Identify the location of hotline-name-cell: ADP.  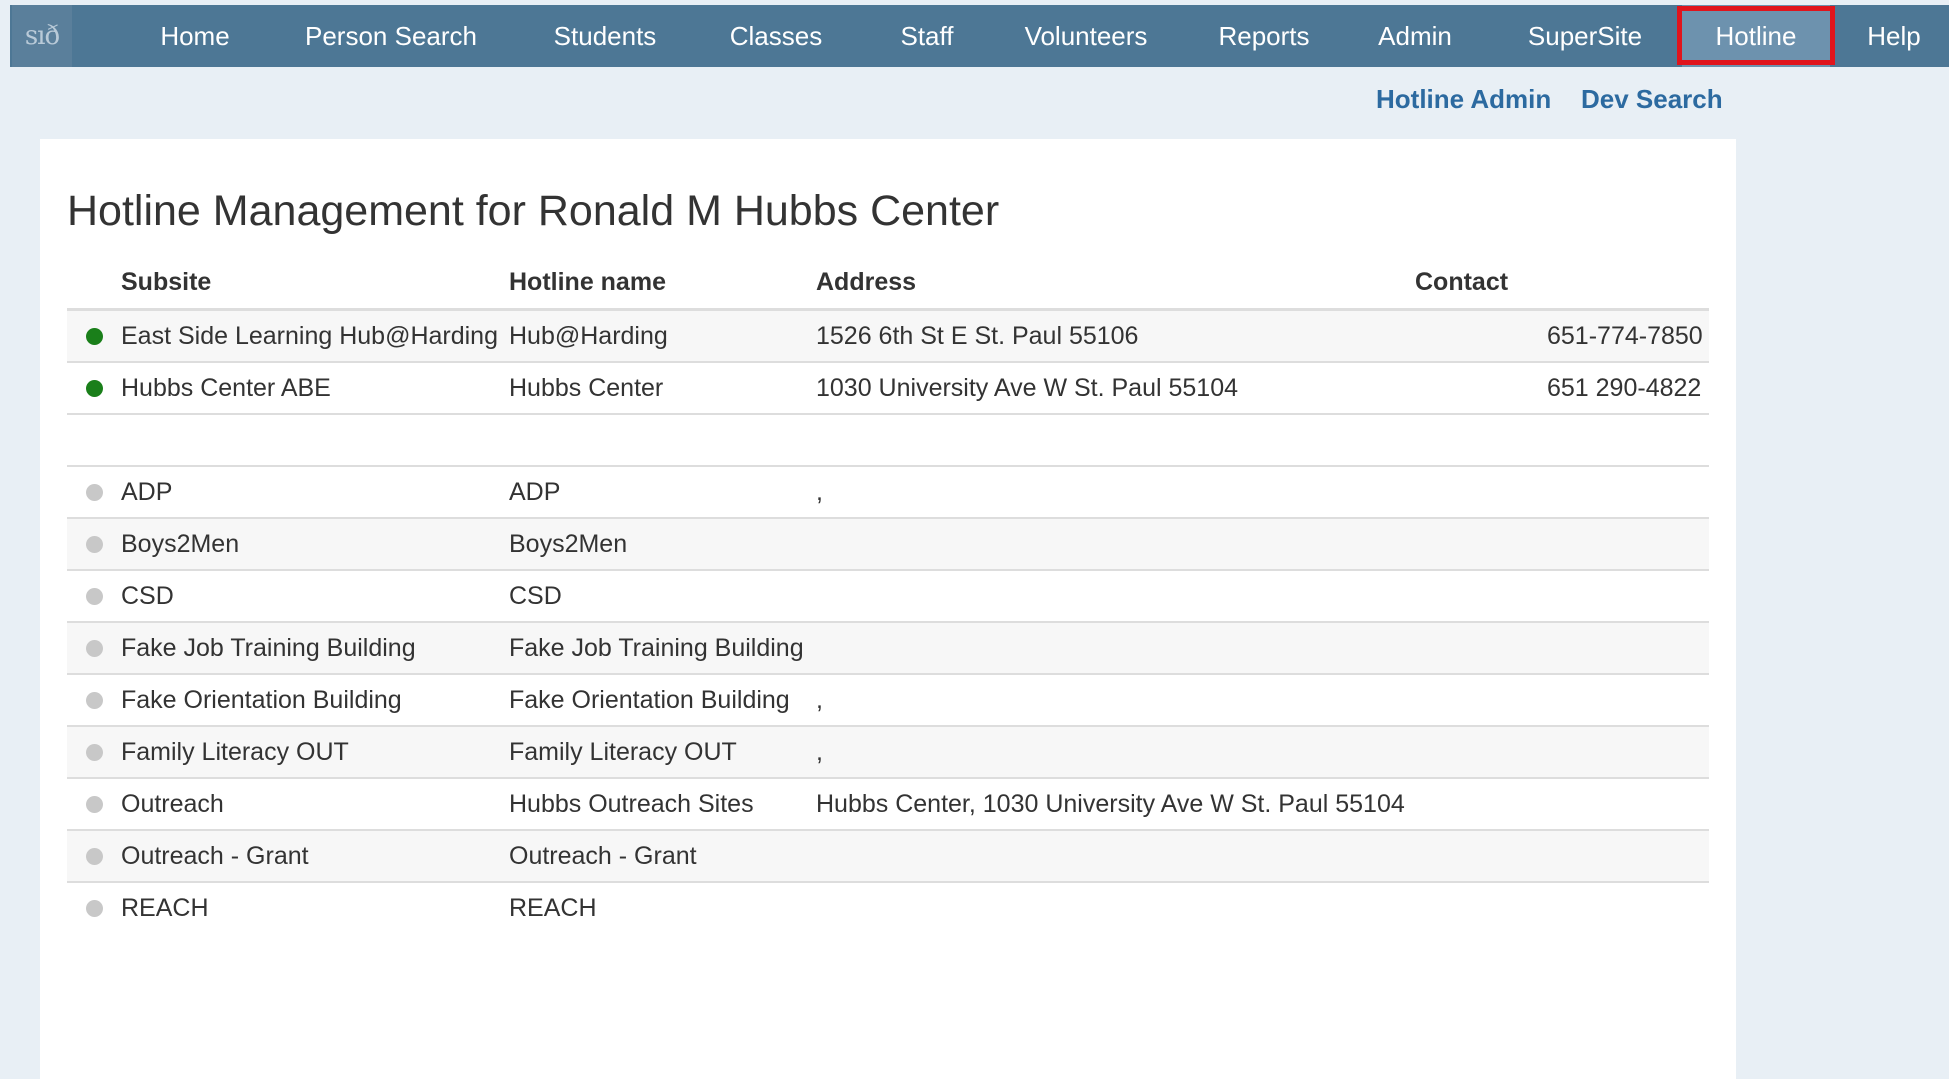
(662, 491).